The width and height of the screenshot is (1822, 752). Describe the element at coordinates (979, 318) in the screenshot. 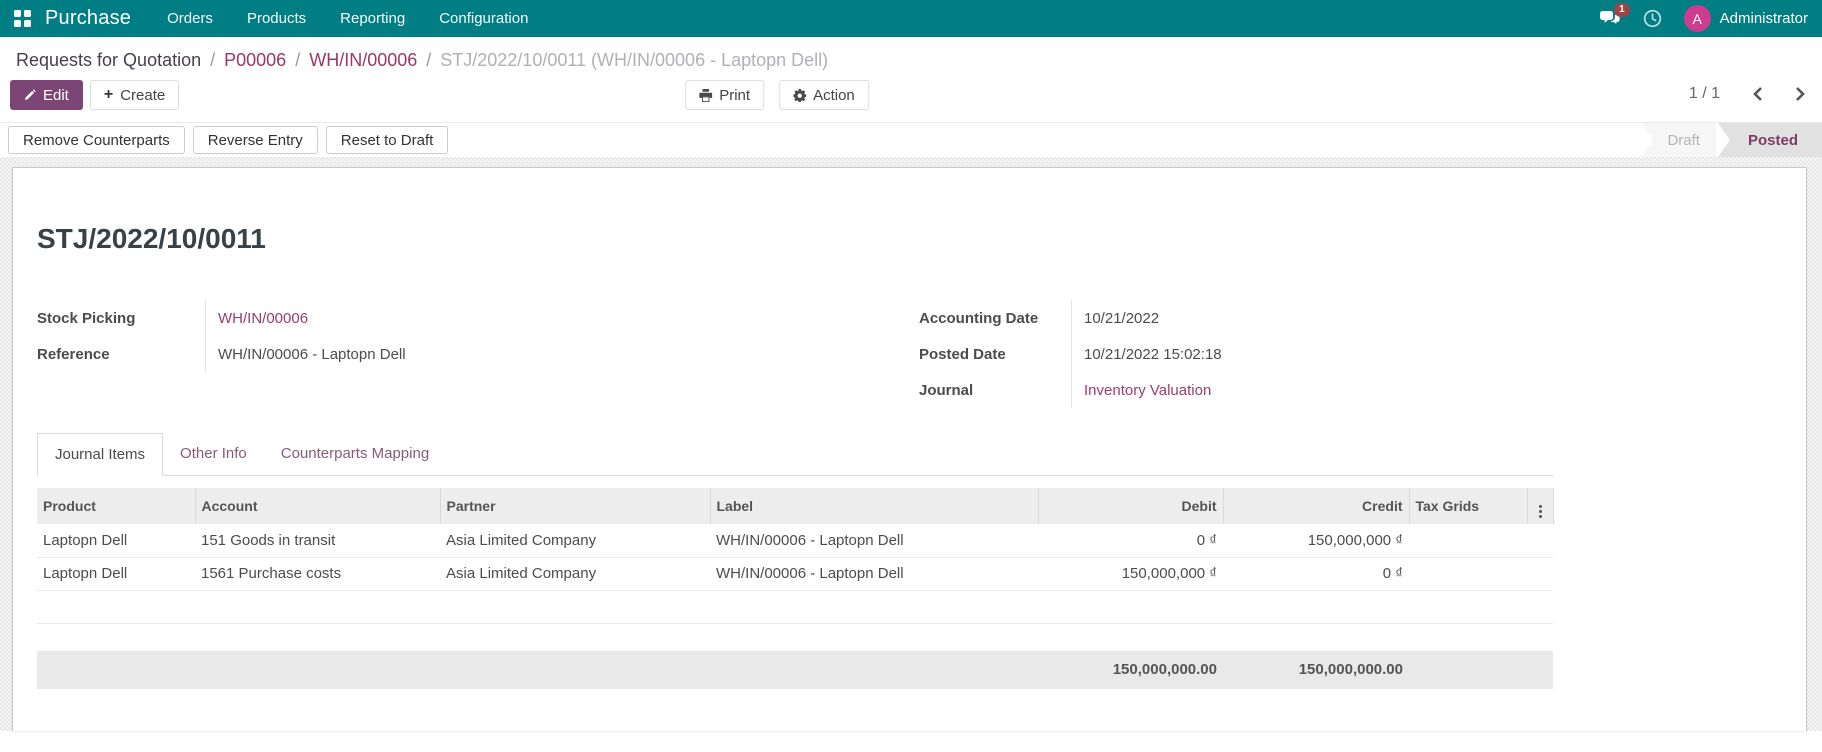

I see `field-label: Accounting Date` at that location.